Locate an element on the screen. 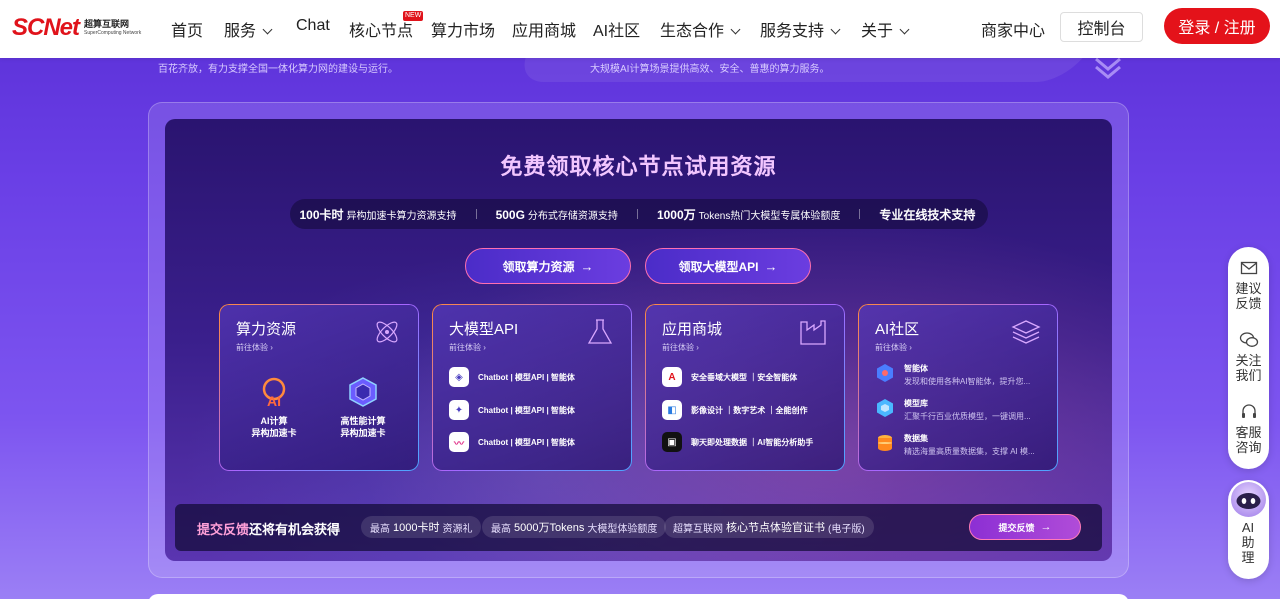  nav-support: 服务支持 is located at coordinates (800, 29).